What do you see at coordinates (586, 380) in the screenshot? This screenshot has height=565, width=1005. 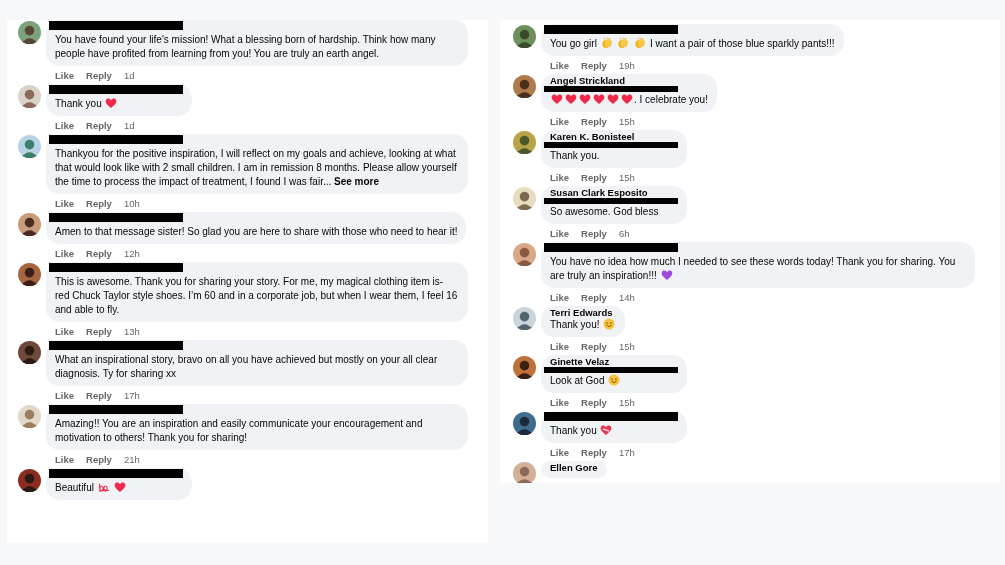 I see `comment-text: Look at God` at bounding box center [586, 380].